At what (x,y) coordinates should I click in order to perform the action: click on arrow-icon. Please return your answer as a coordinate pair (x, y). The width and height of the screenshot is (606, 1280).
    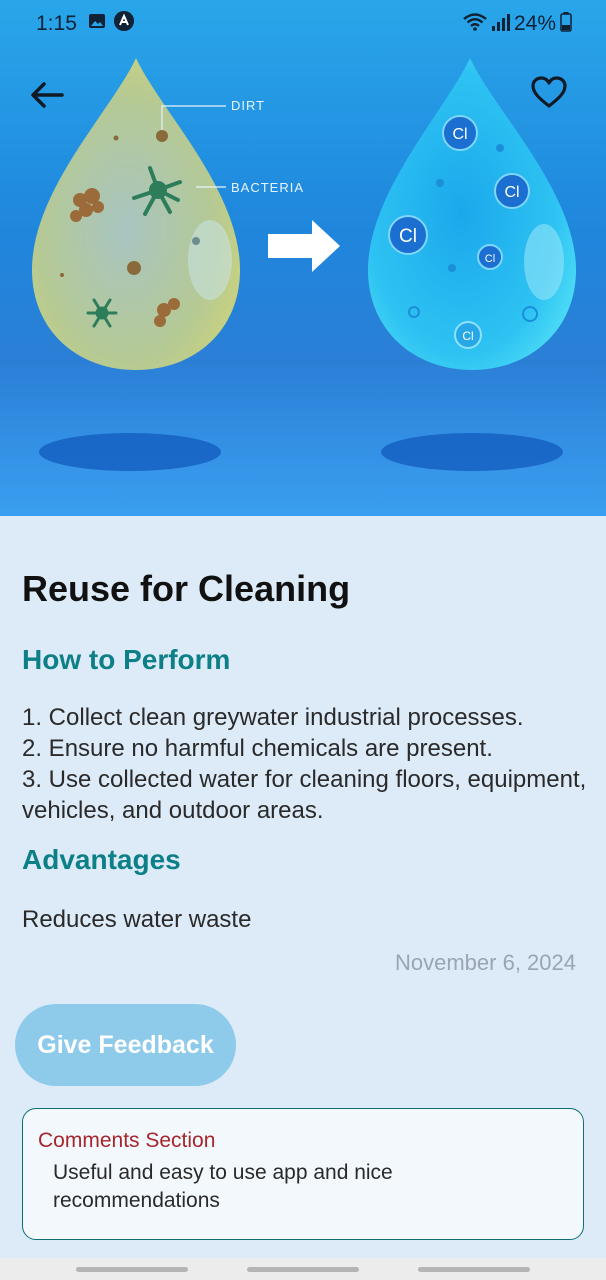
    Looking at the image, I should click on (304, 246).